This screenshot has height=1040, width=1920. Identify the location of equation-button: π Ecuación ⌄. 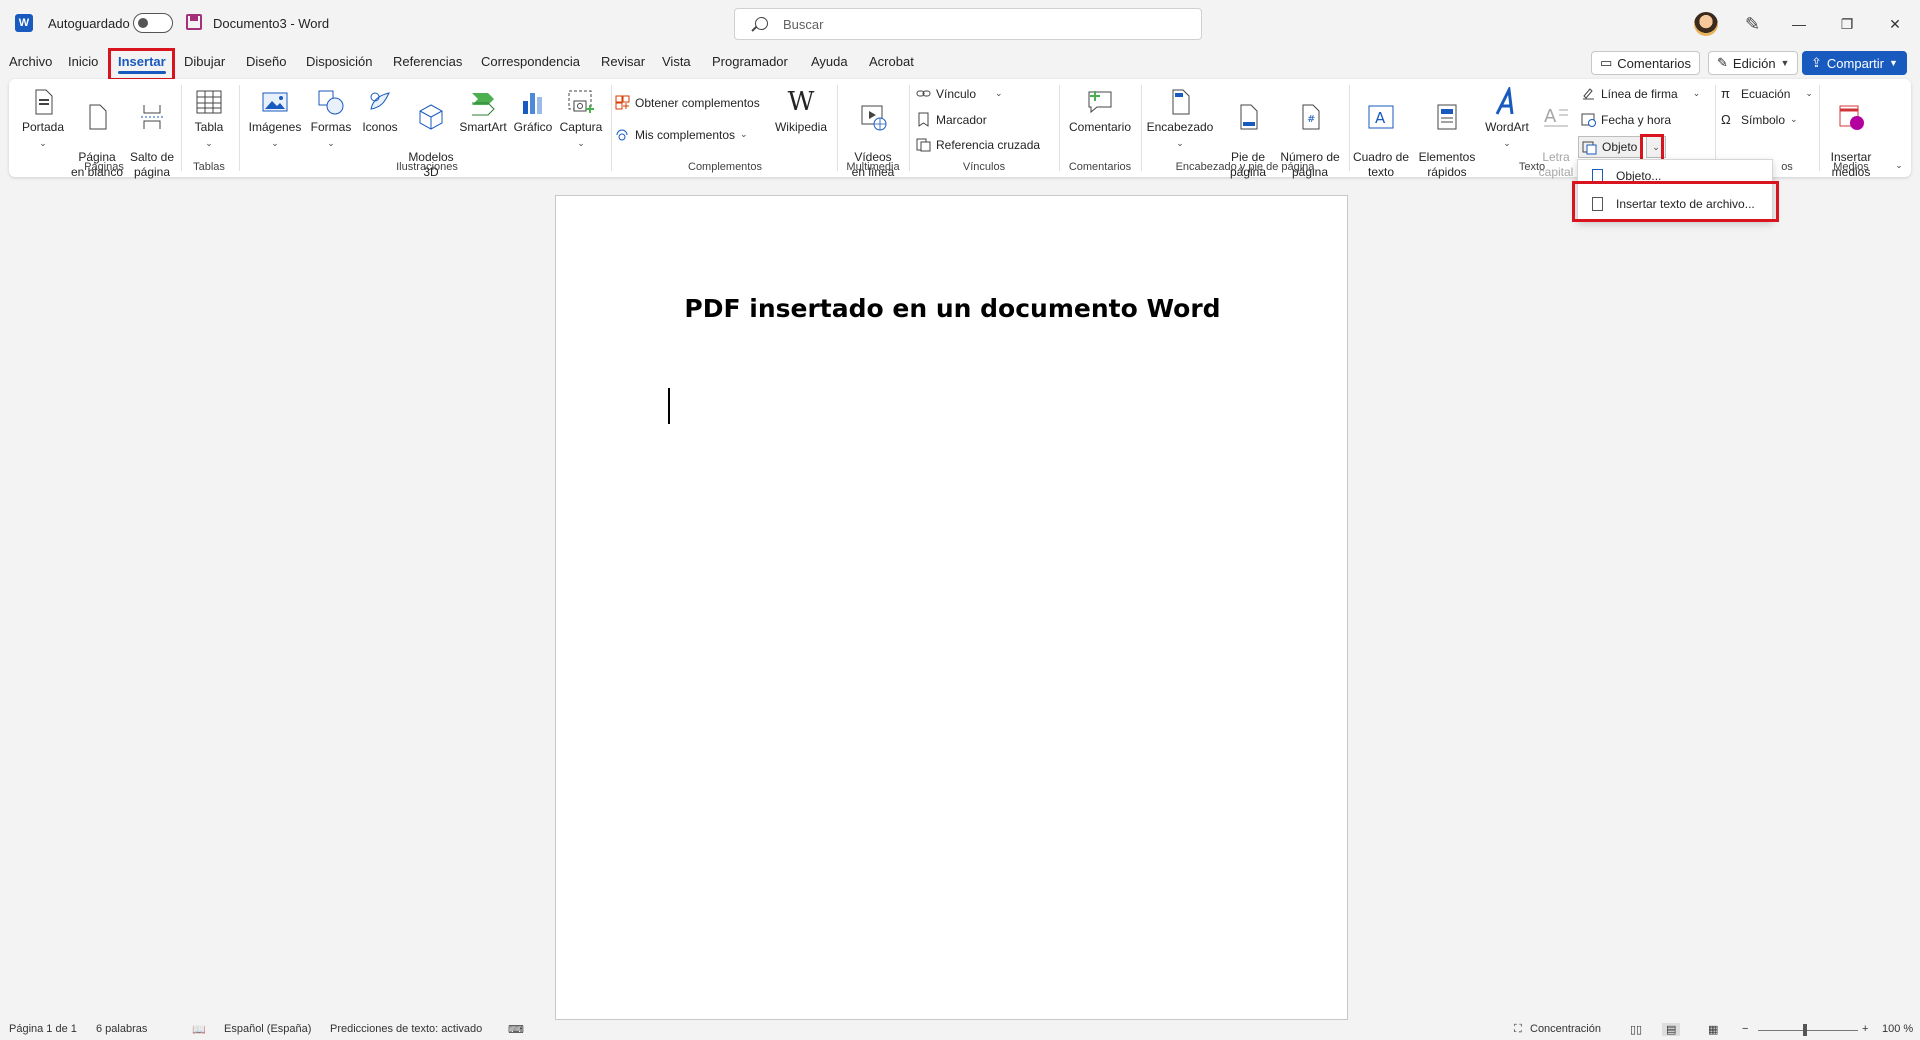
(1767, 93).